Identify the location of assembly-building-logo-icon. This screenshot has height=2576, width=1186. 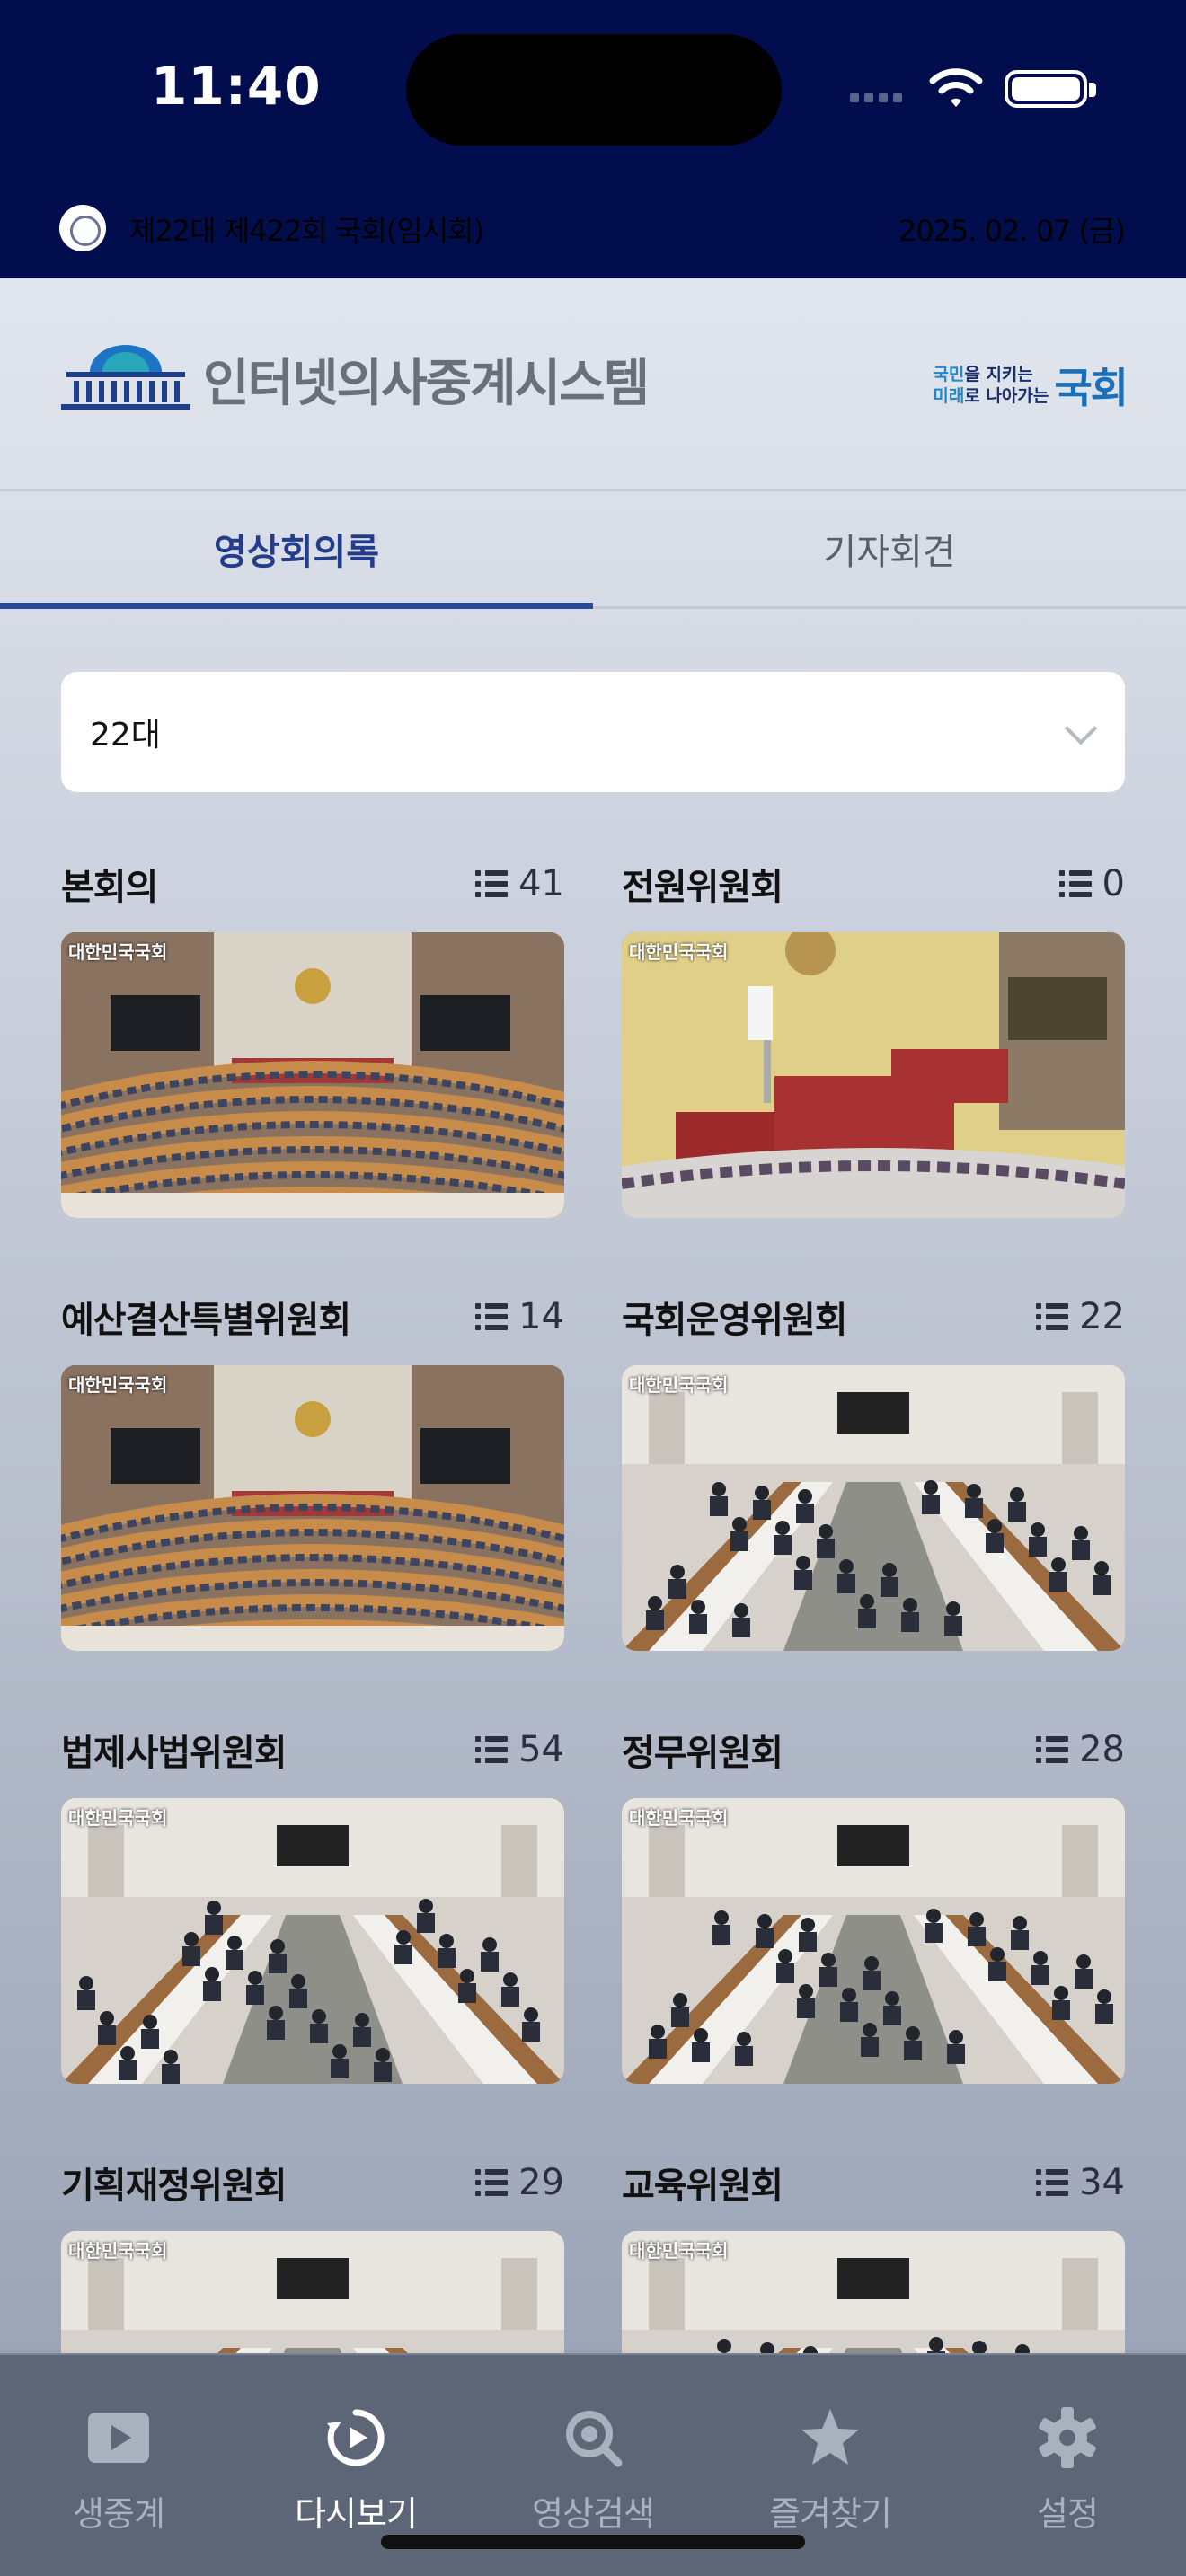
(125, 373).